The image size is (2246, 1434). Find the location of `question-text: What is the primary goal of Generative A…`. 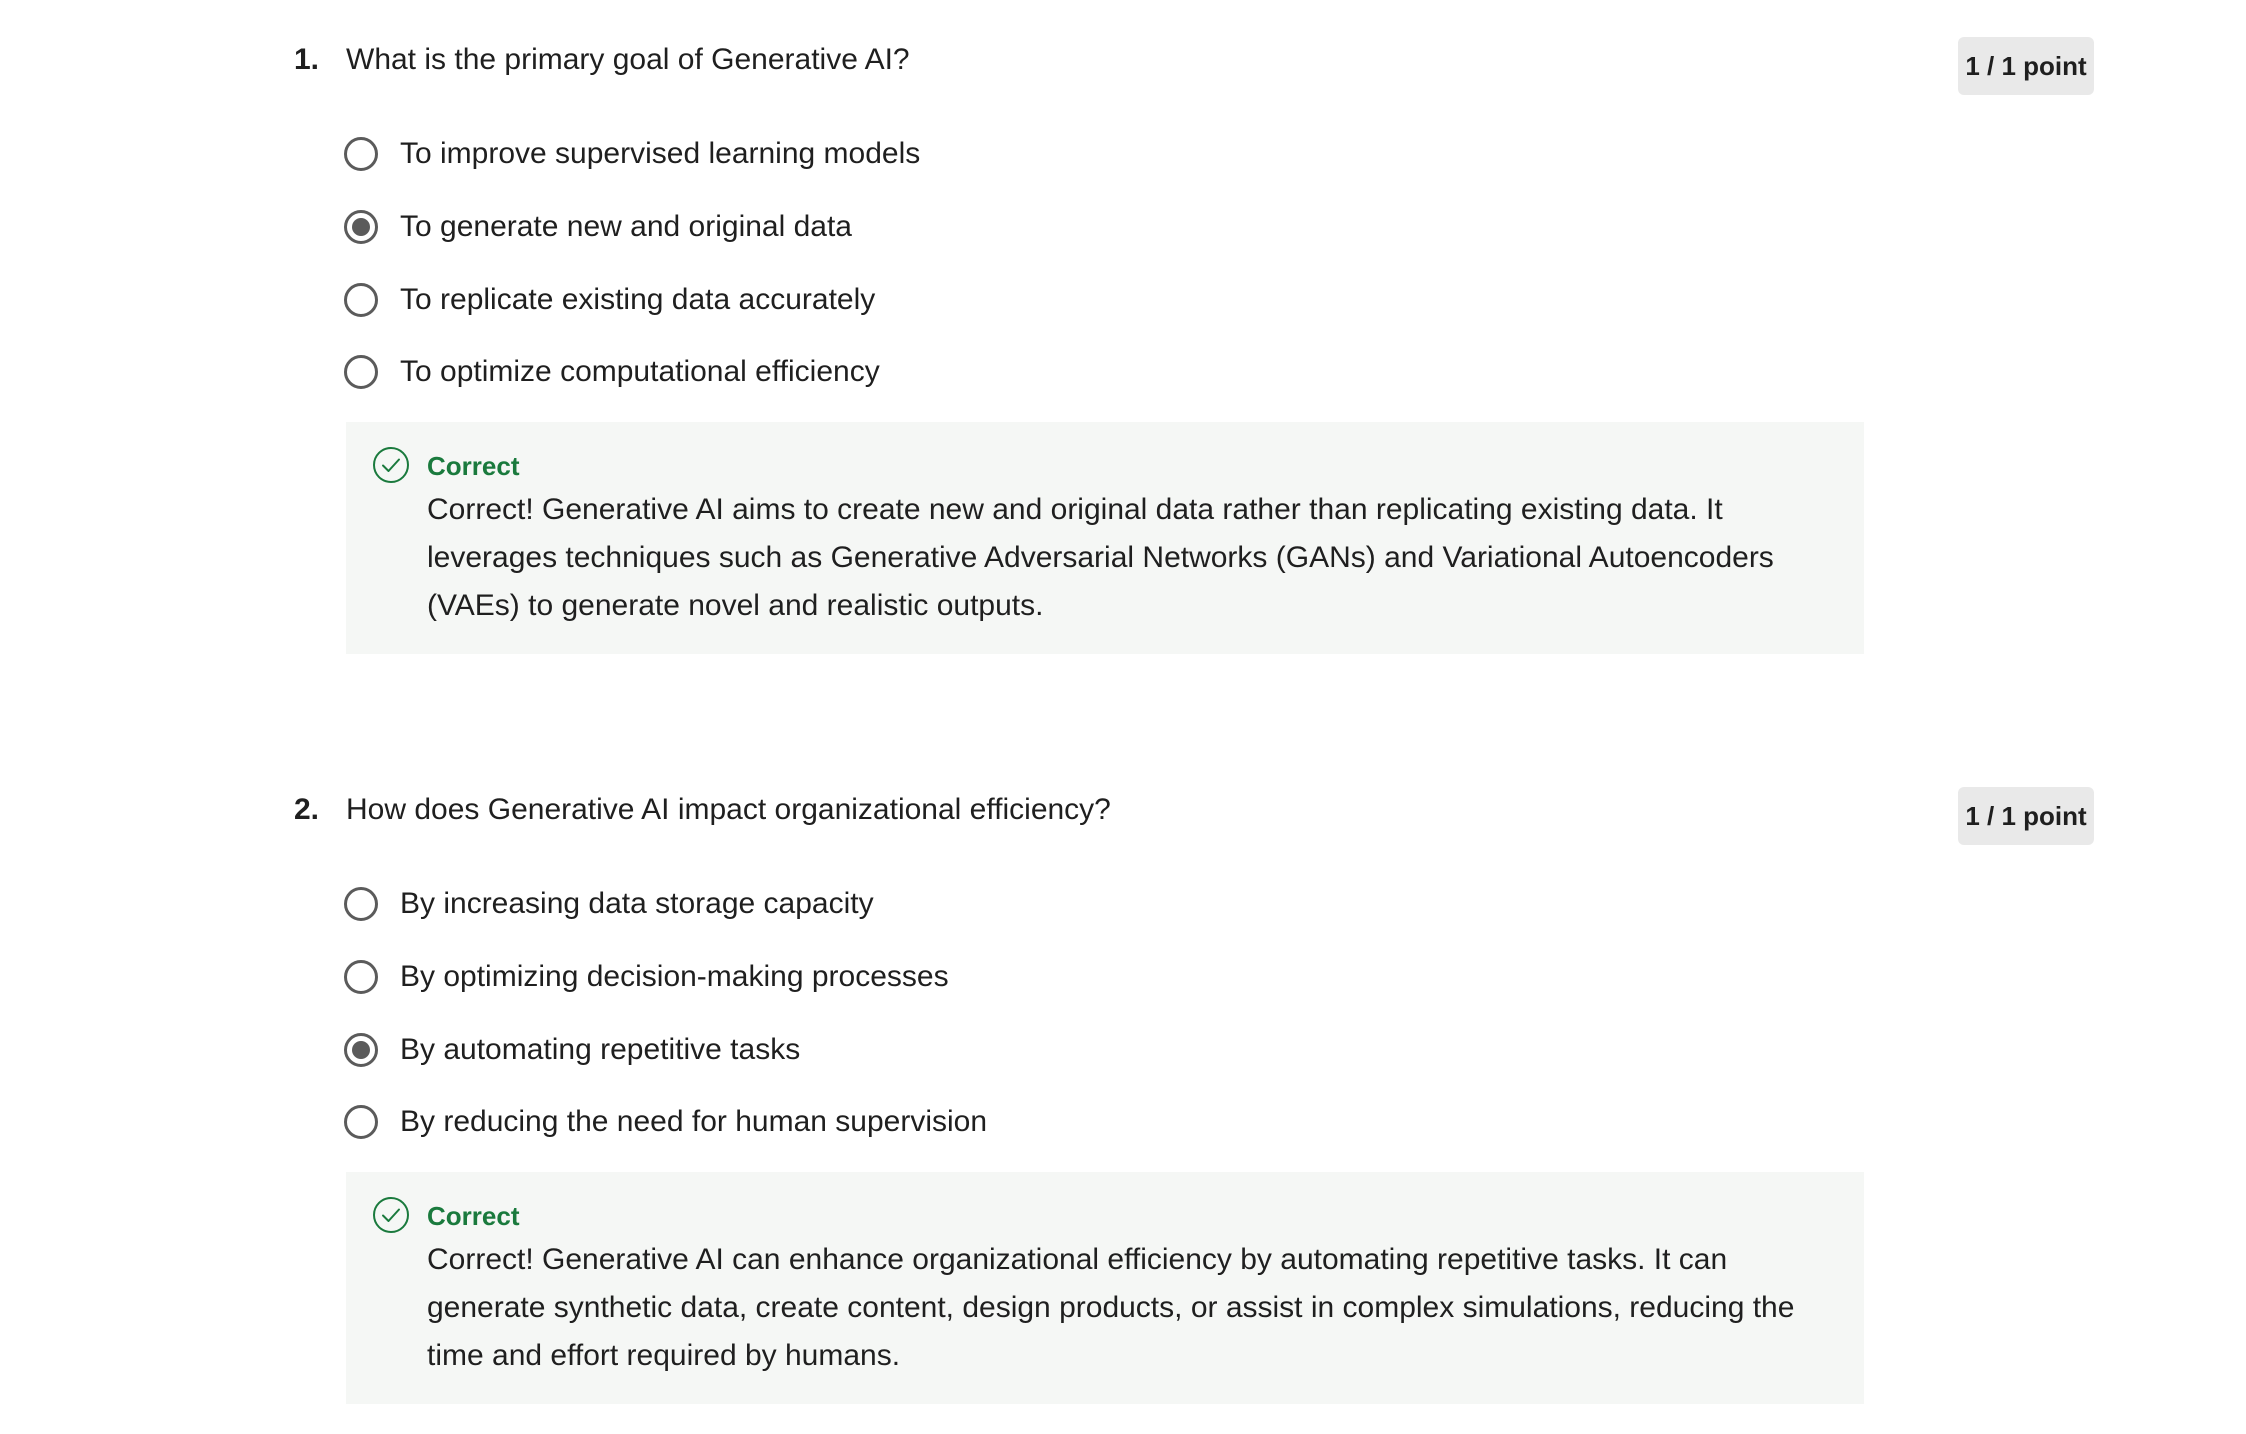

question-text: What is the primary goal of Generative A… is located at coordinates (628, 59).